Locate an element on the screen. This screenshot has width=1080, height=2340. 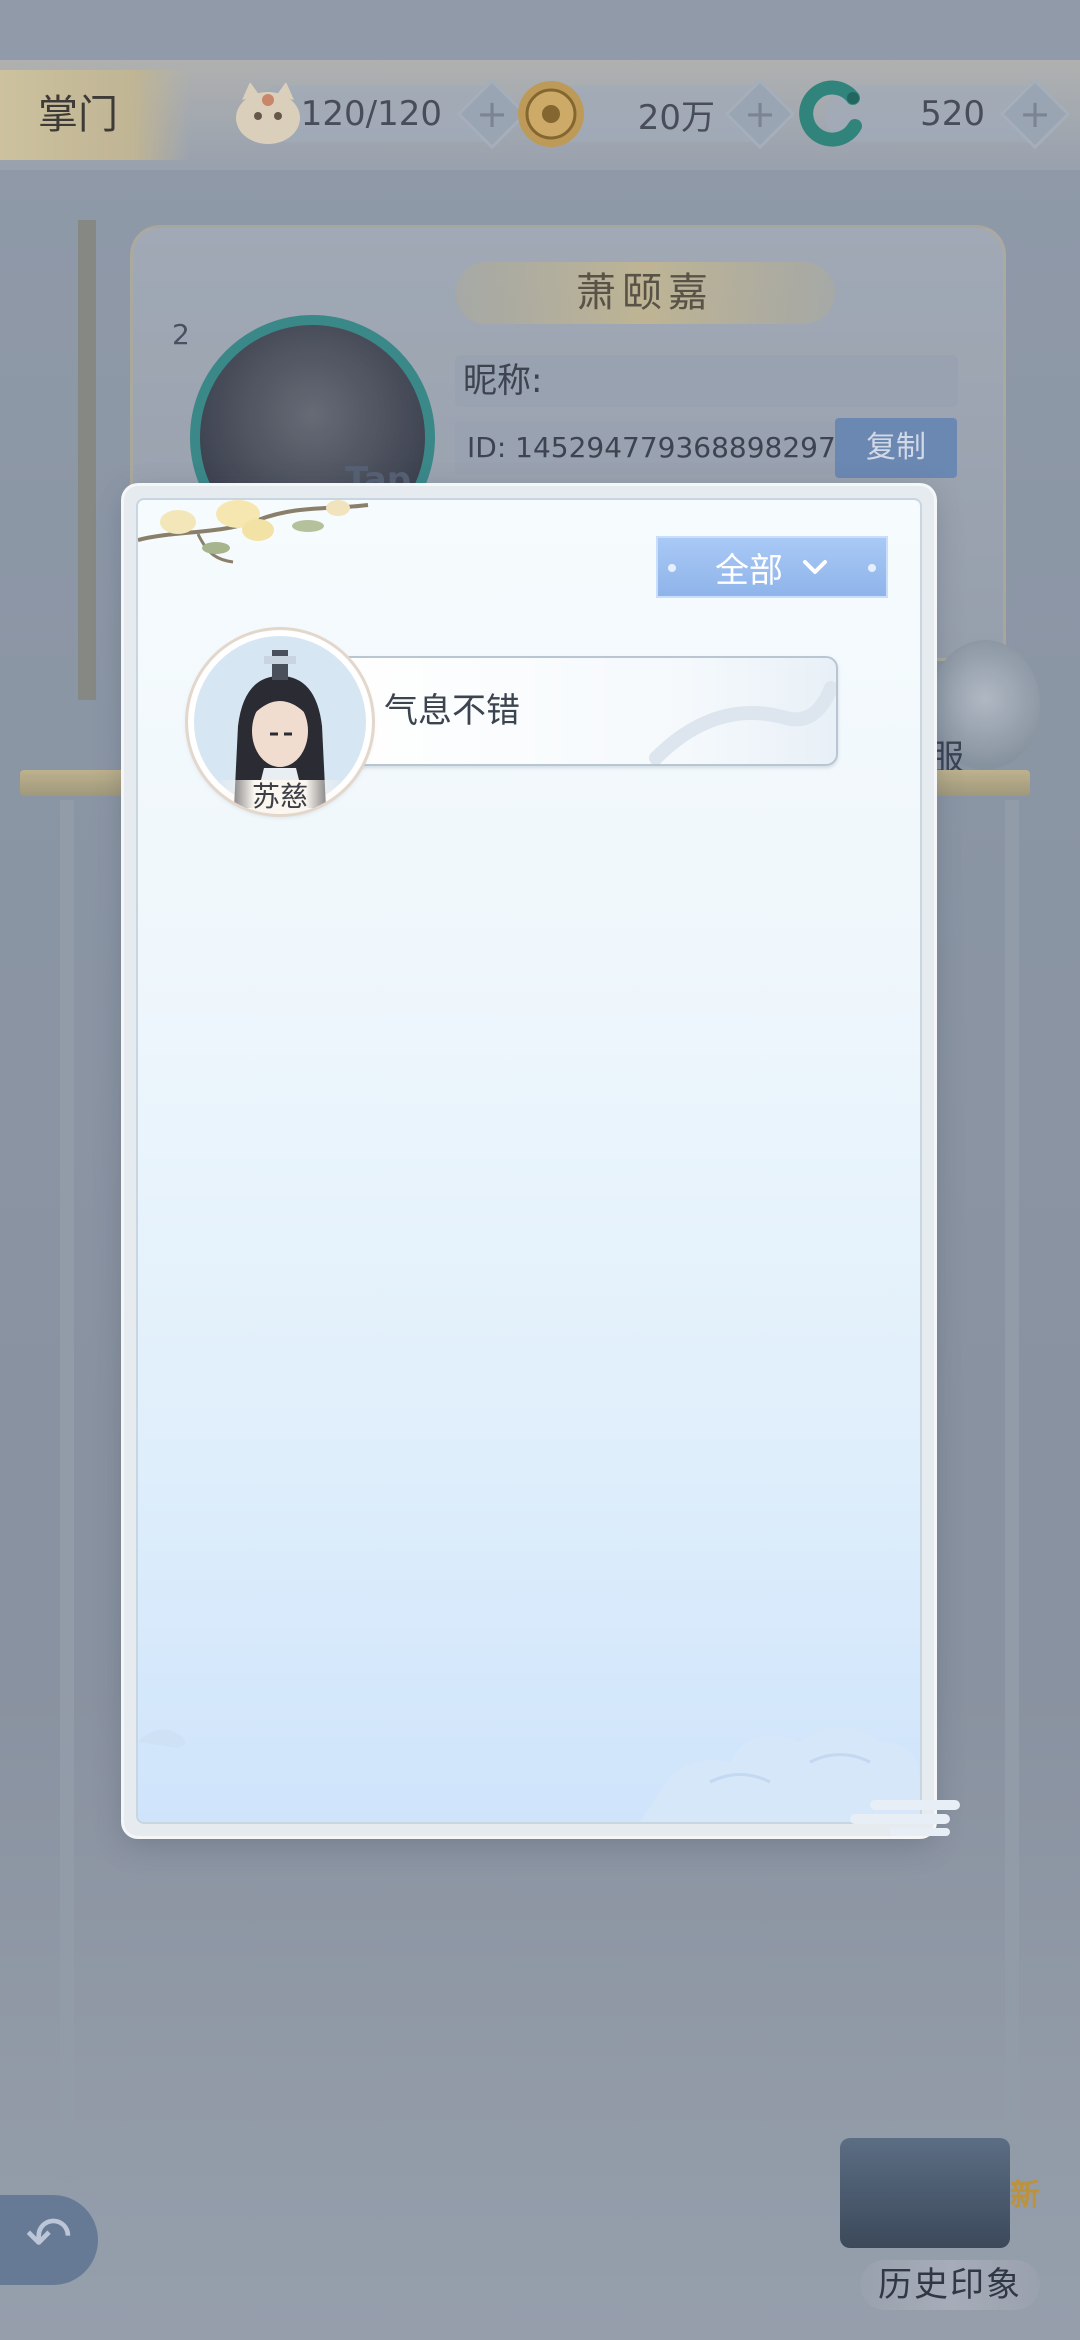
filter-dropdown: 全部 is located at coordinates (772, 567).